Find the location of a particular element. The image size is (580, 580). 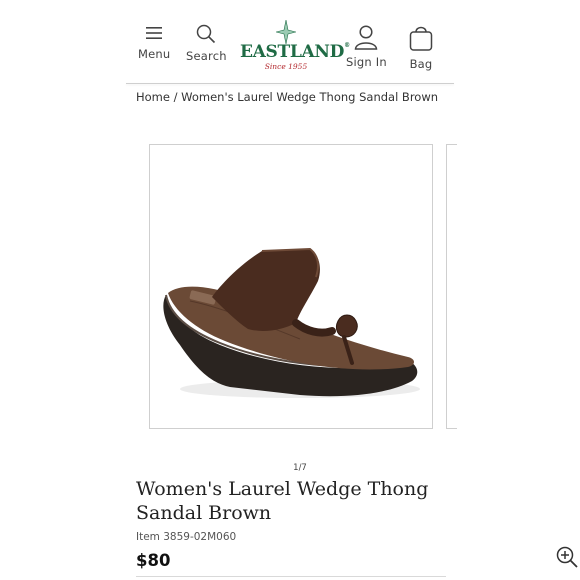

compass-star-icon is located at coordinates (286, 32).